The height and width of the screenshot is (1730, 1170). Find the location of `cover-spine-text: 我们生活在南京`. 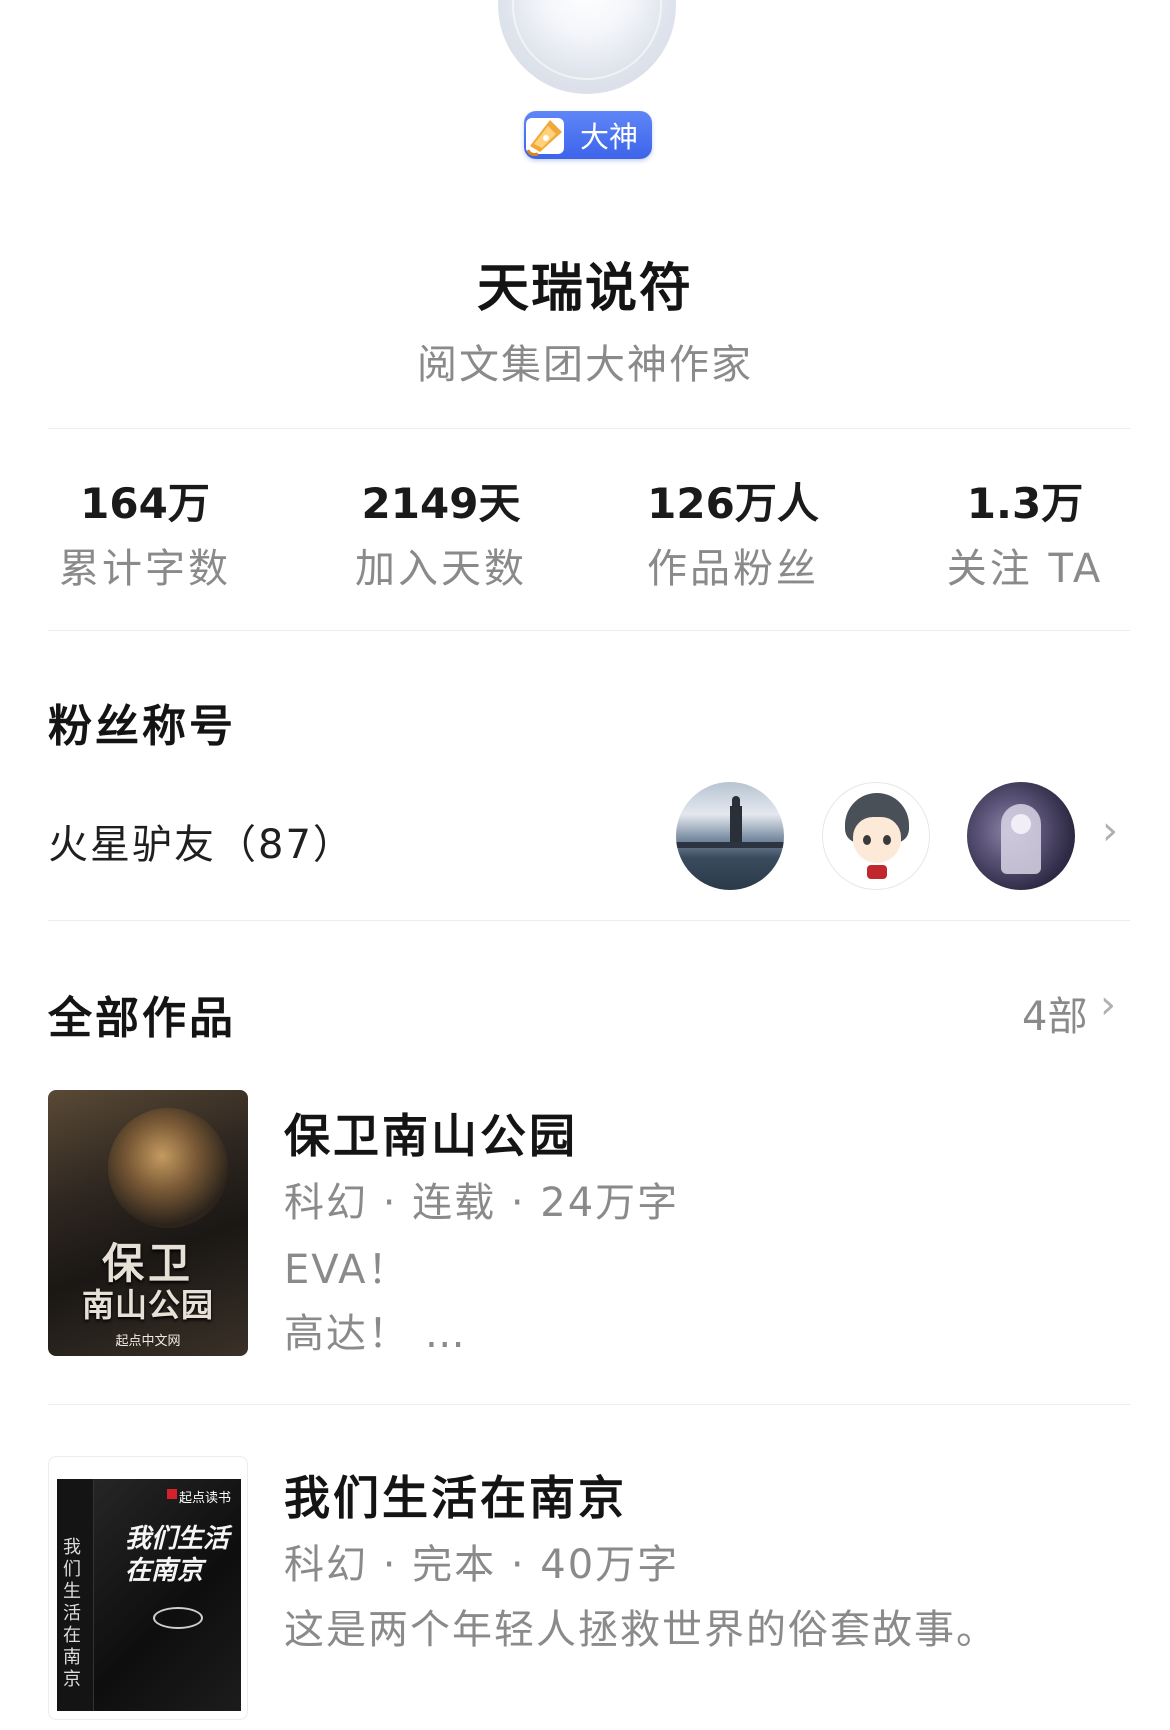

cover-spine-text: 我们生活在南京 is located at coordinates (72, 1613).